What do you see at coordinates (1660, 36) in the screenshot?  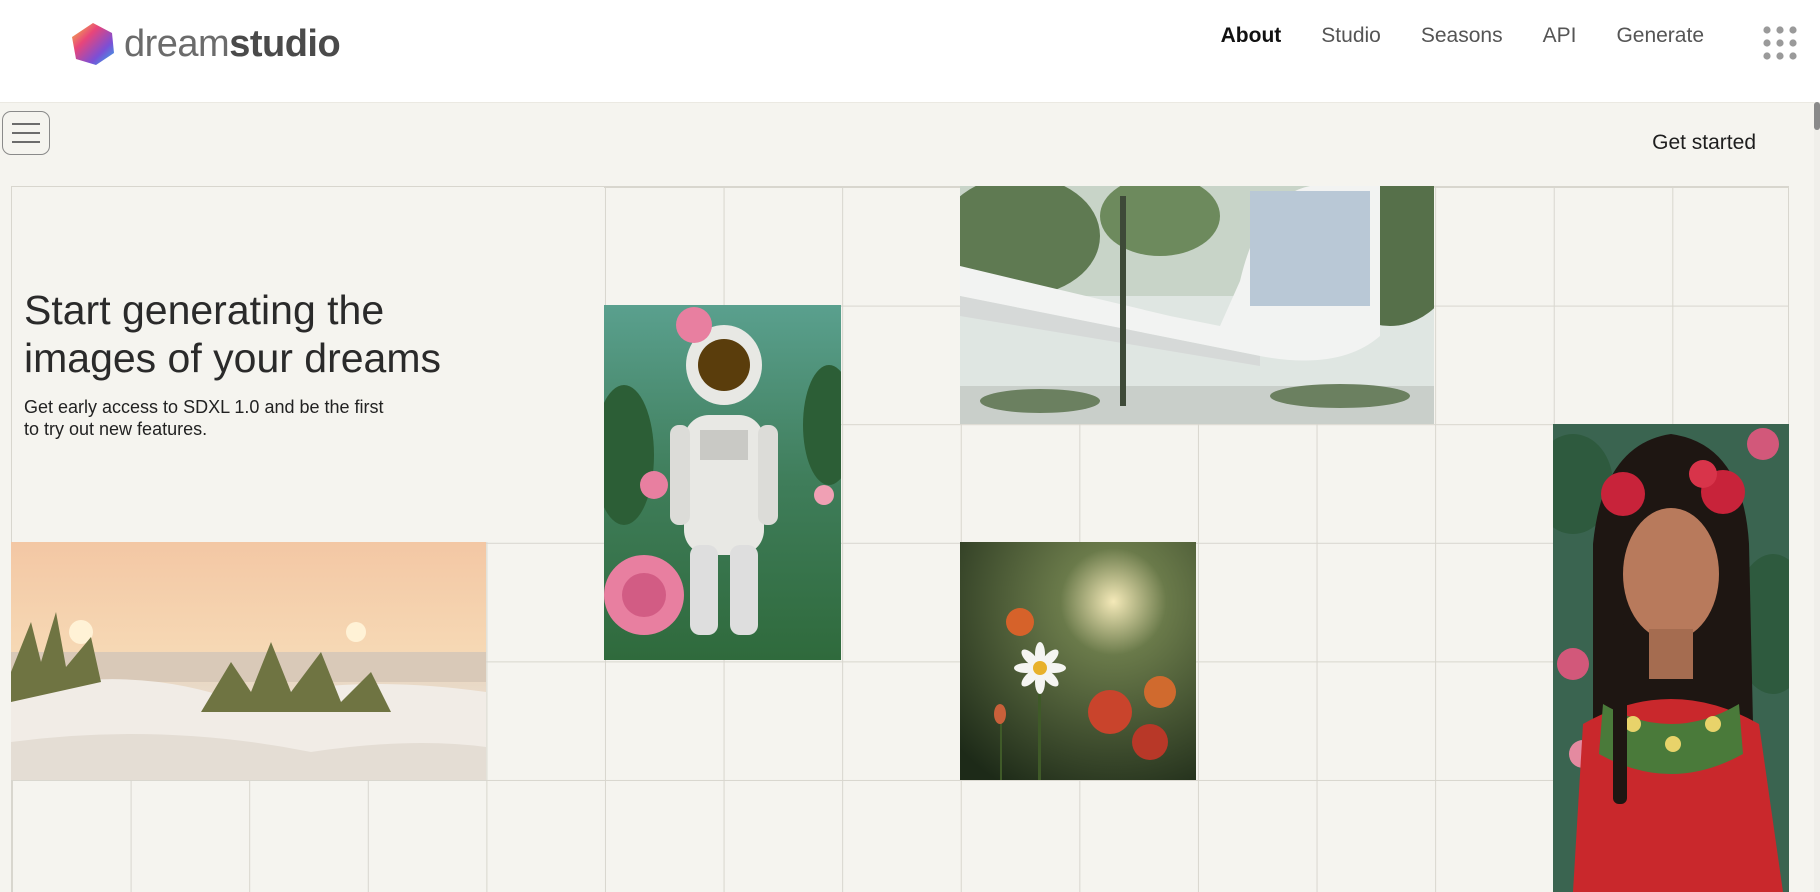 I see `nav-generate: Generate` at bounding box center [1660, 36].